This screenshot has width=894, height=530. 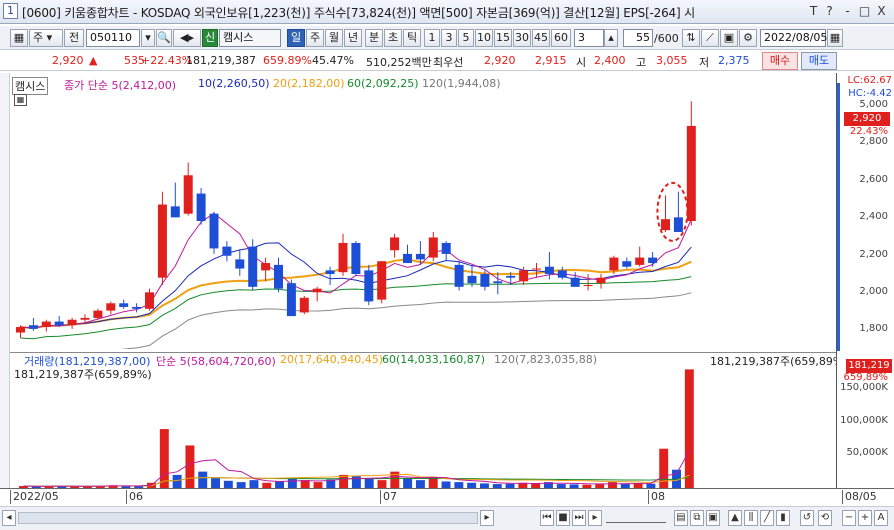 What do you see at coordinates (210, 38) in the screenshot?
I see `new-stock-badge: 신` at bounding box center [210, 38].